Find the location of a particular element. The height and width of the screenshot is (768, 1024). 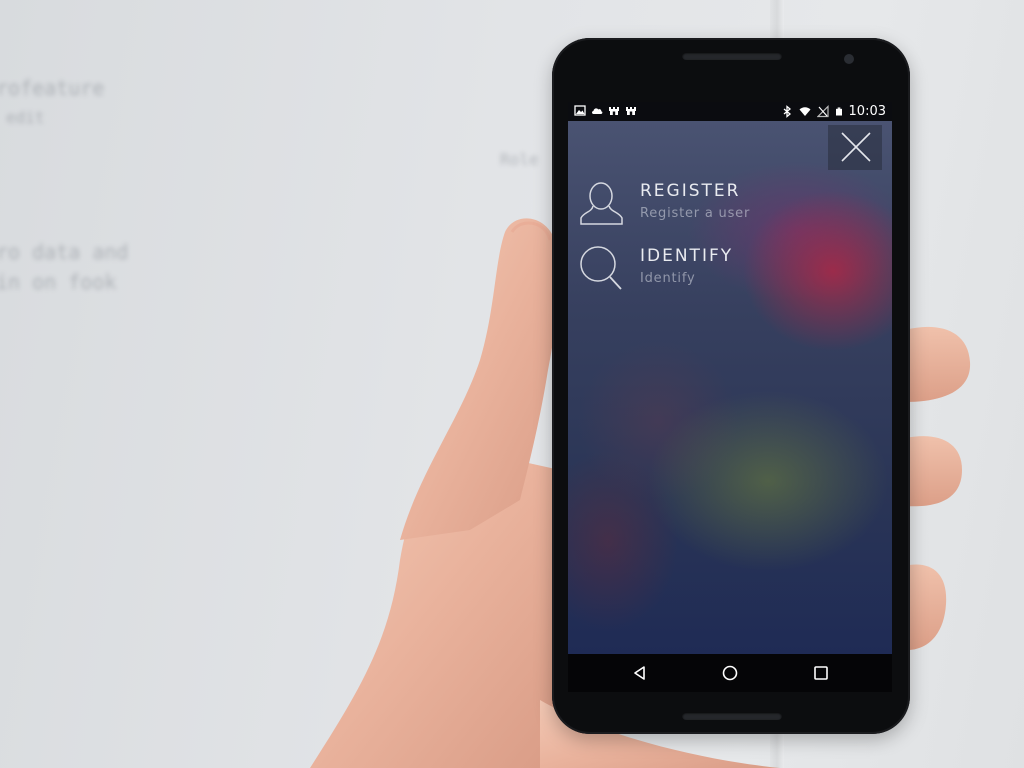

menu-item-register: REGISTER Register a user is located at coordinates (728, 207).